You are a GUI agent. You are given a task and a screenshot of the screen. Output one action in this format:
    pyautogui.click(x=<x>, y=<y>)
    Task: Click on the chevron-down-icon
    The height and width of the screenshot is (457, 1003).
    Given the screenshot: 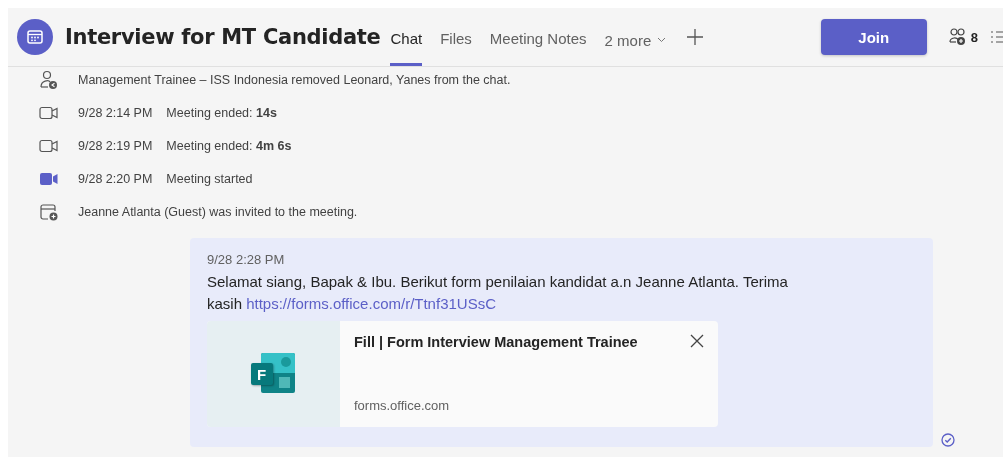 What is the action you would take?
    pyautogui.click(x=662, y=40)
    